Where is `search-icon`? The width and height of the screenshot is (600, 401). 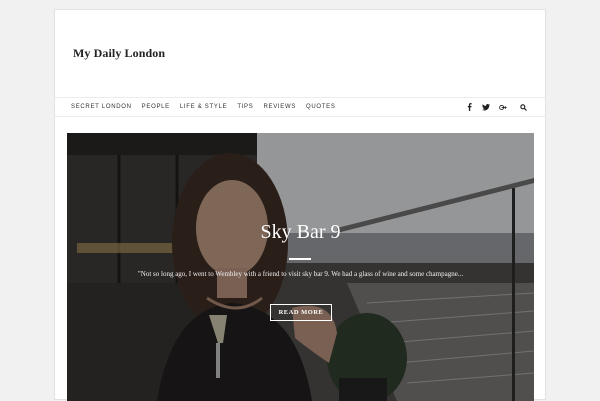 search-icon is located at coordinates (523, 107).